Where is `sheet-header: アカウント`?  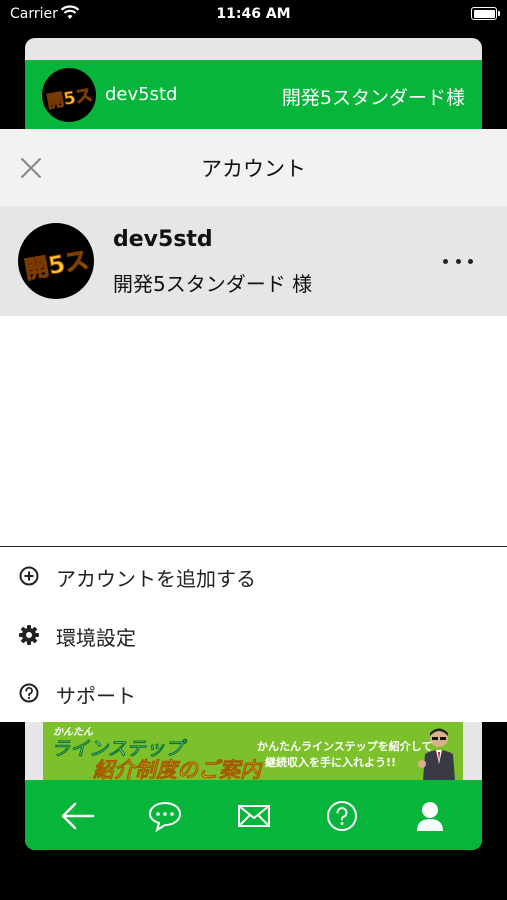
sheet-header: アカウント is located at coordinates (253, 167).